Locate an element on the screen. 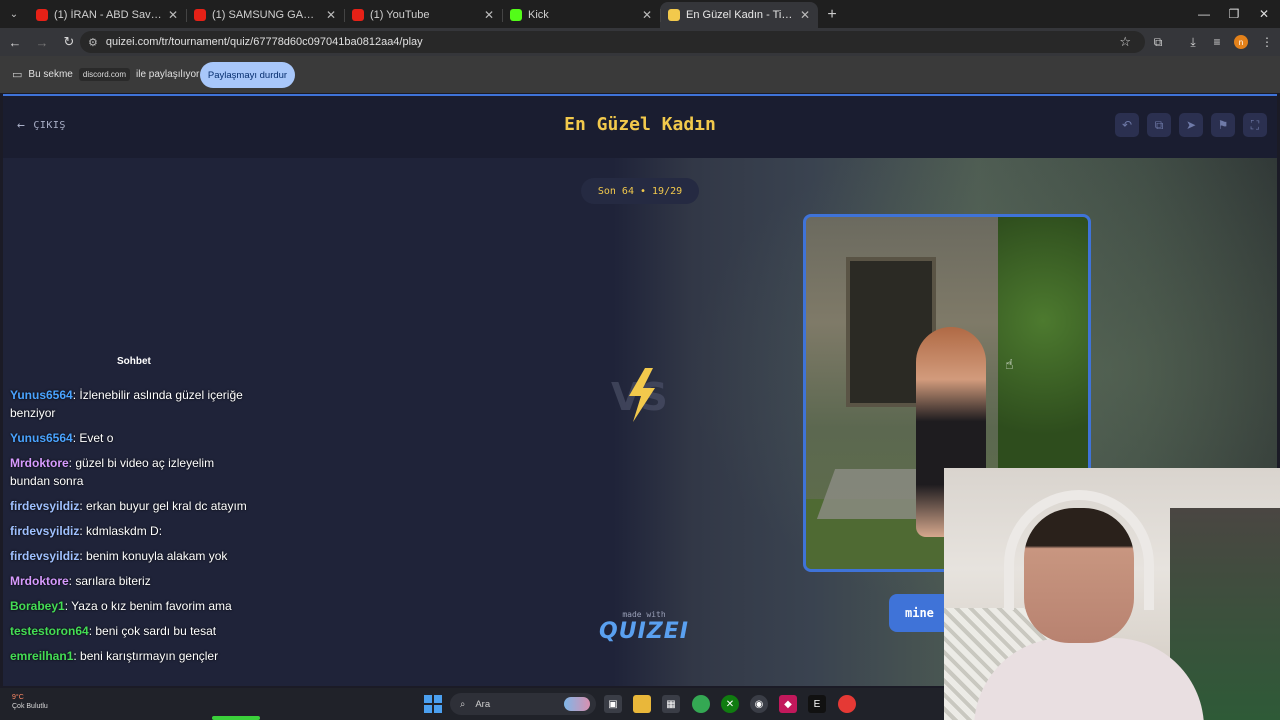 The width and height of the screenshot is (1280, 720). share-status: ▭ Bu sekme discord.com ile paylaşılıyor is located at coordinates (105, 74).